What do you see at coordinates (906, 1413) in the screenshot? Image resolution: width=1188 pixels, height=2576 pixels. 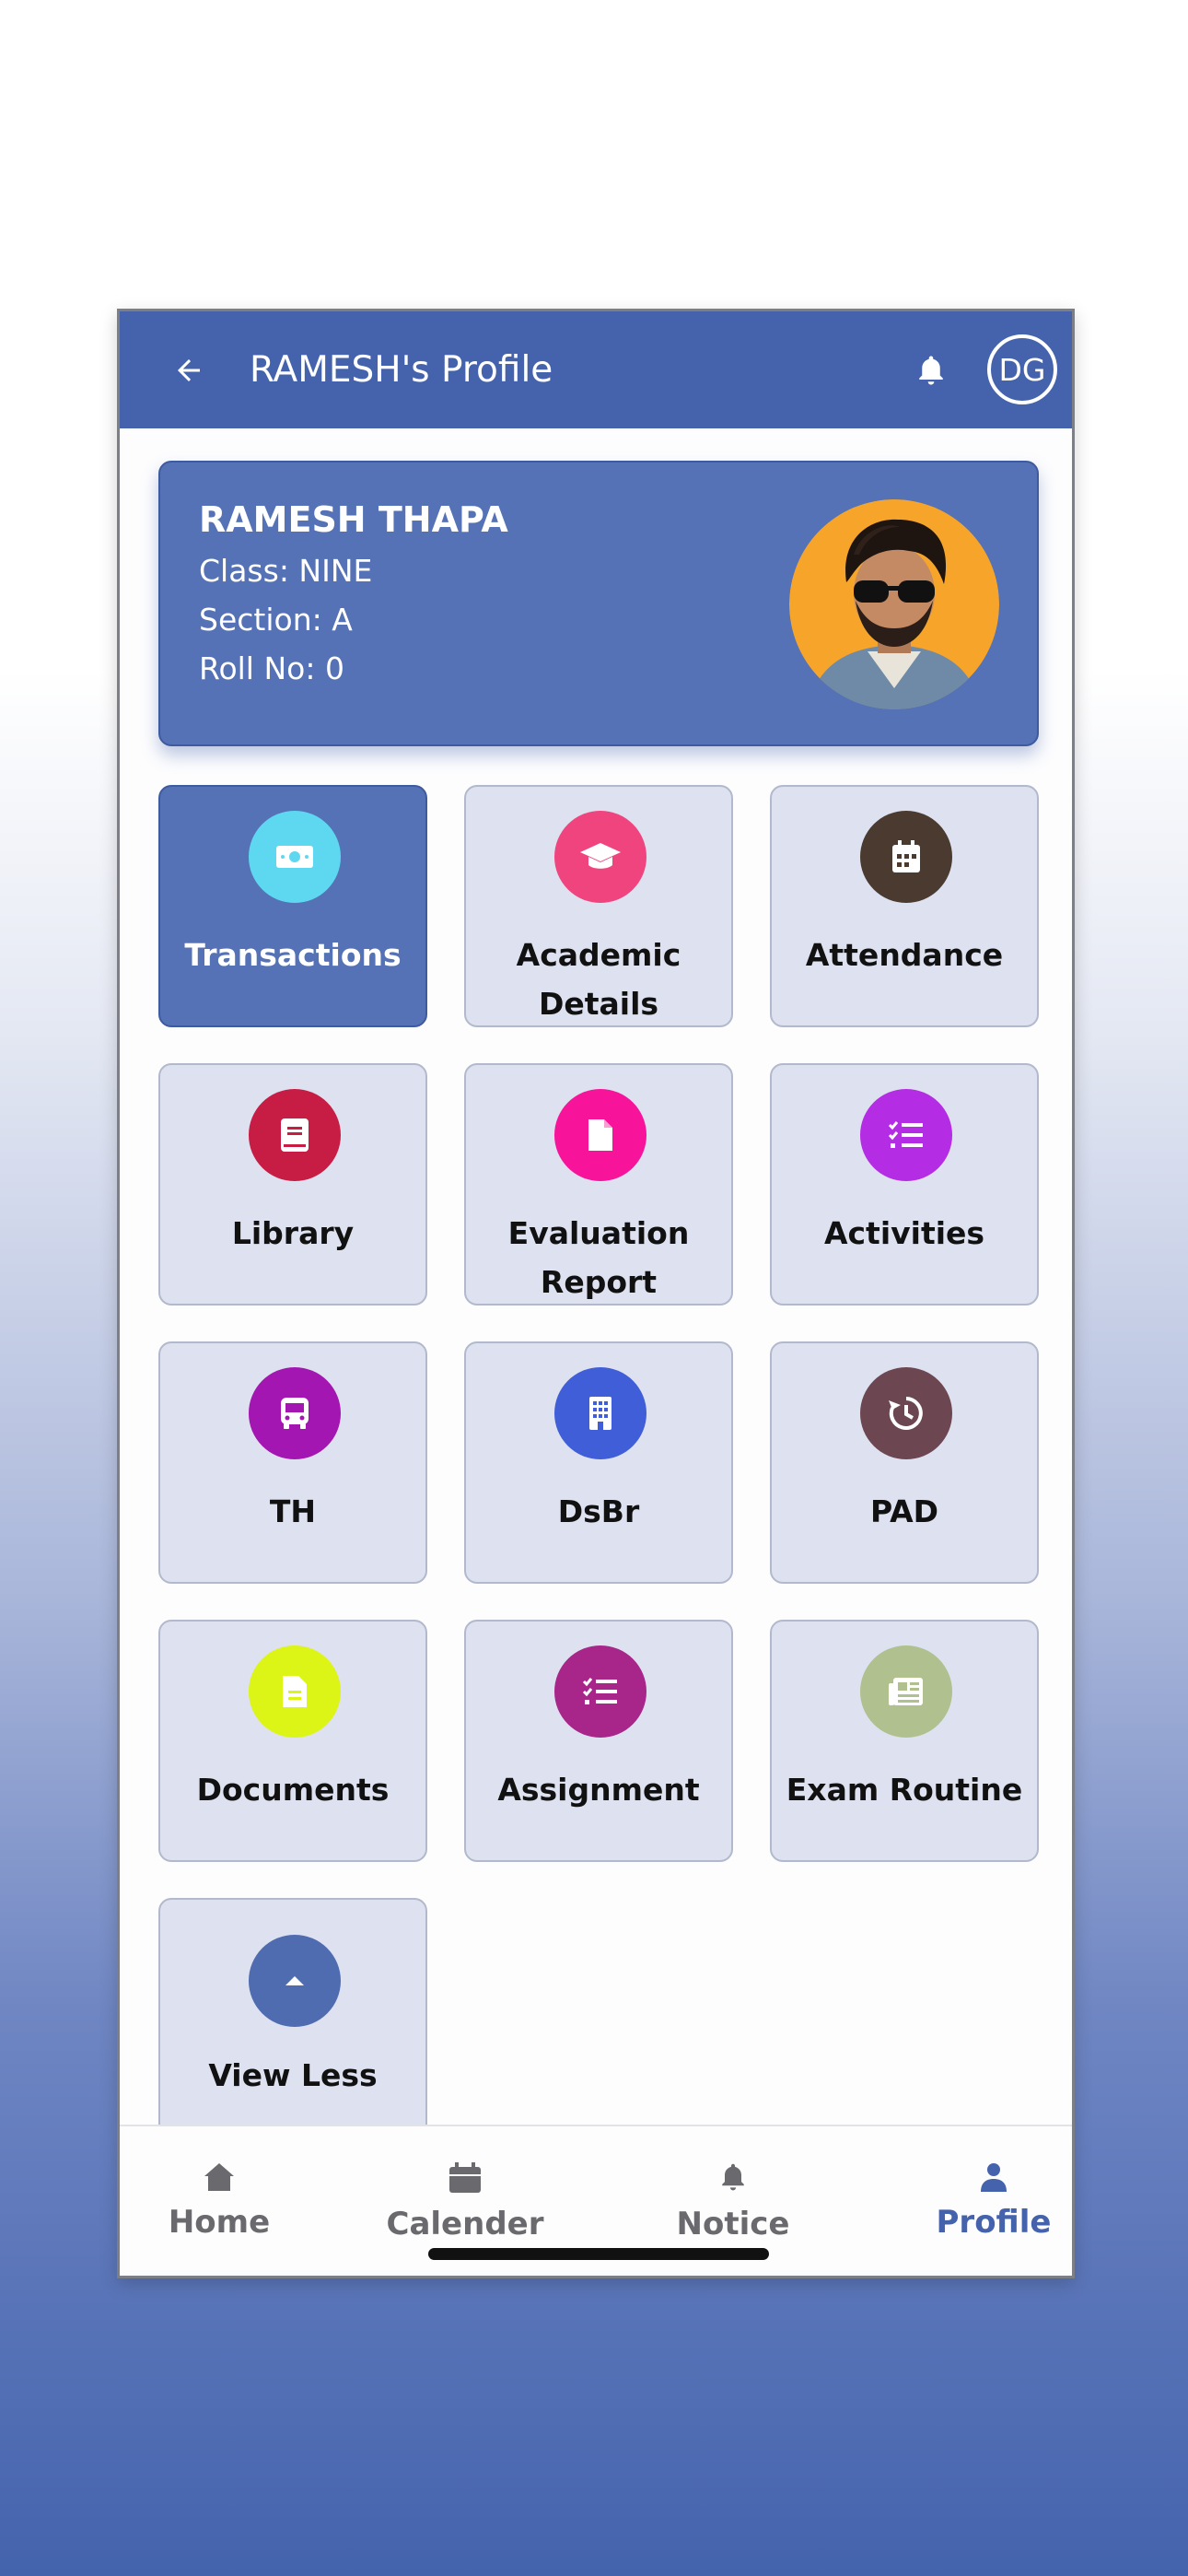 I see `history-icon` at bounding box center [906, 1413].